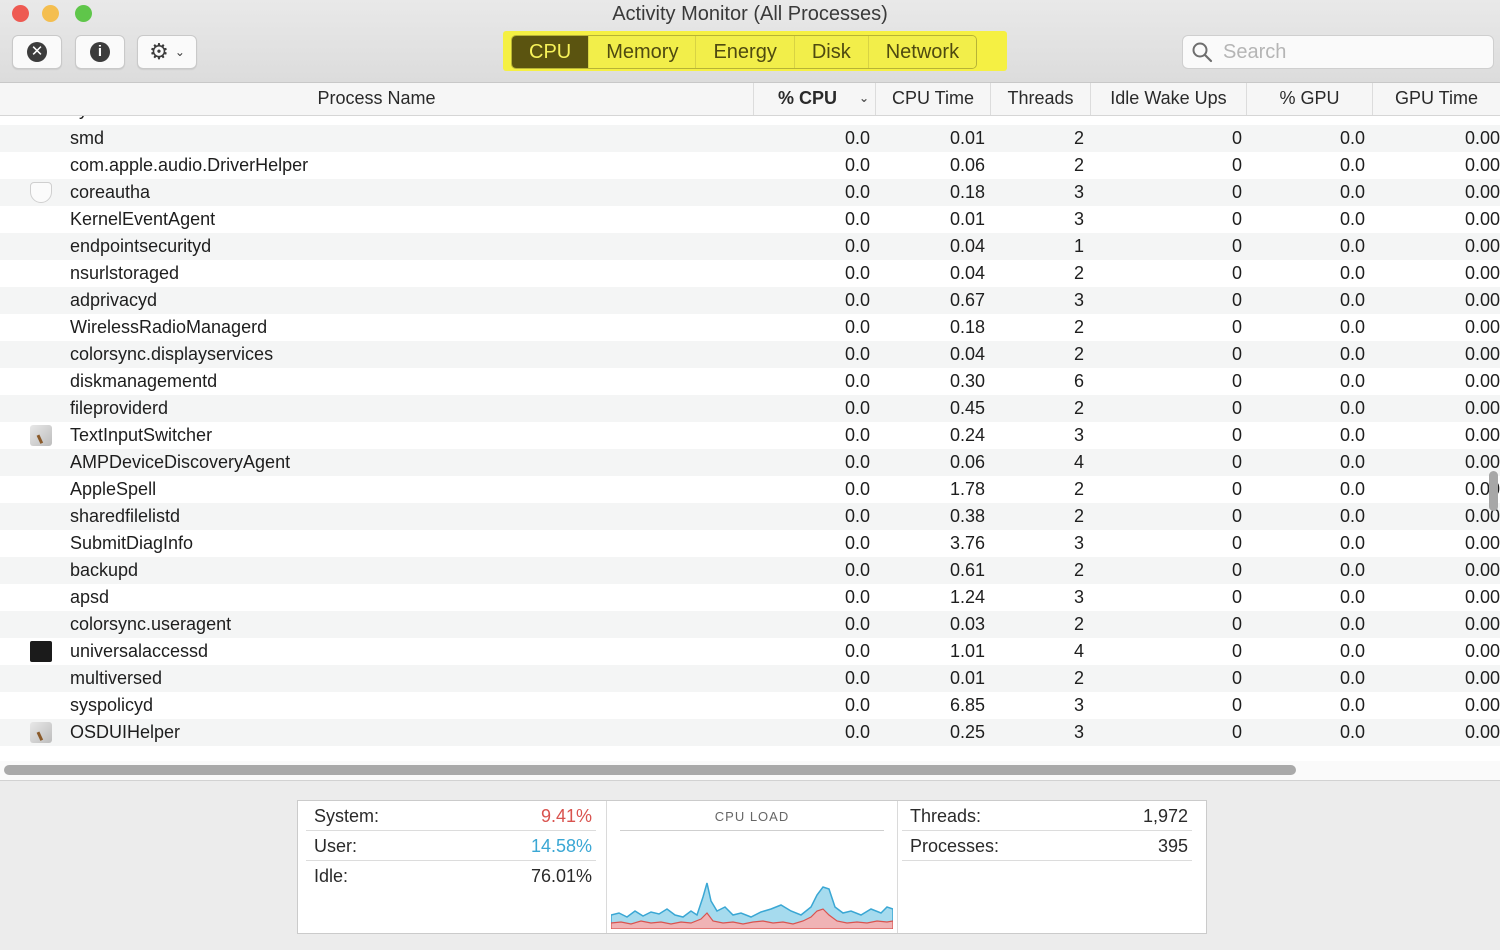 The image size is (1500, 950). Describe the element at coordinates (100, 52) in the screenshot. I see `inspect-process-button: i` at that location.